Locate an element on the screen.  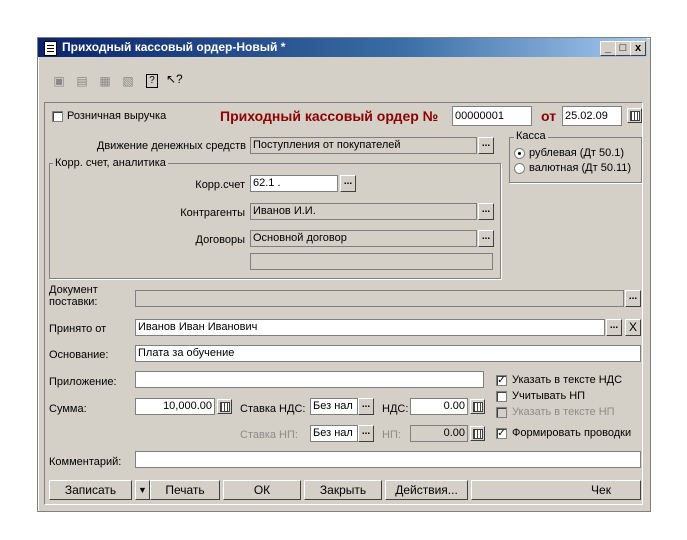
counterparty-field: Иванов И.И. is located at coordinates (363, 211).